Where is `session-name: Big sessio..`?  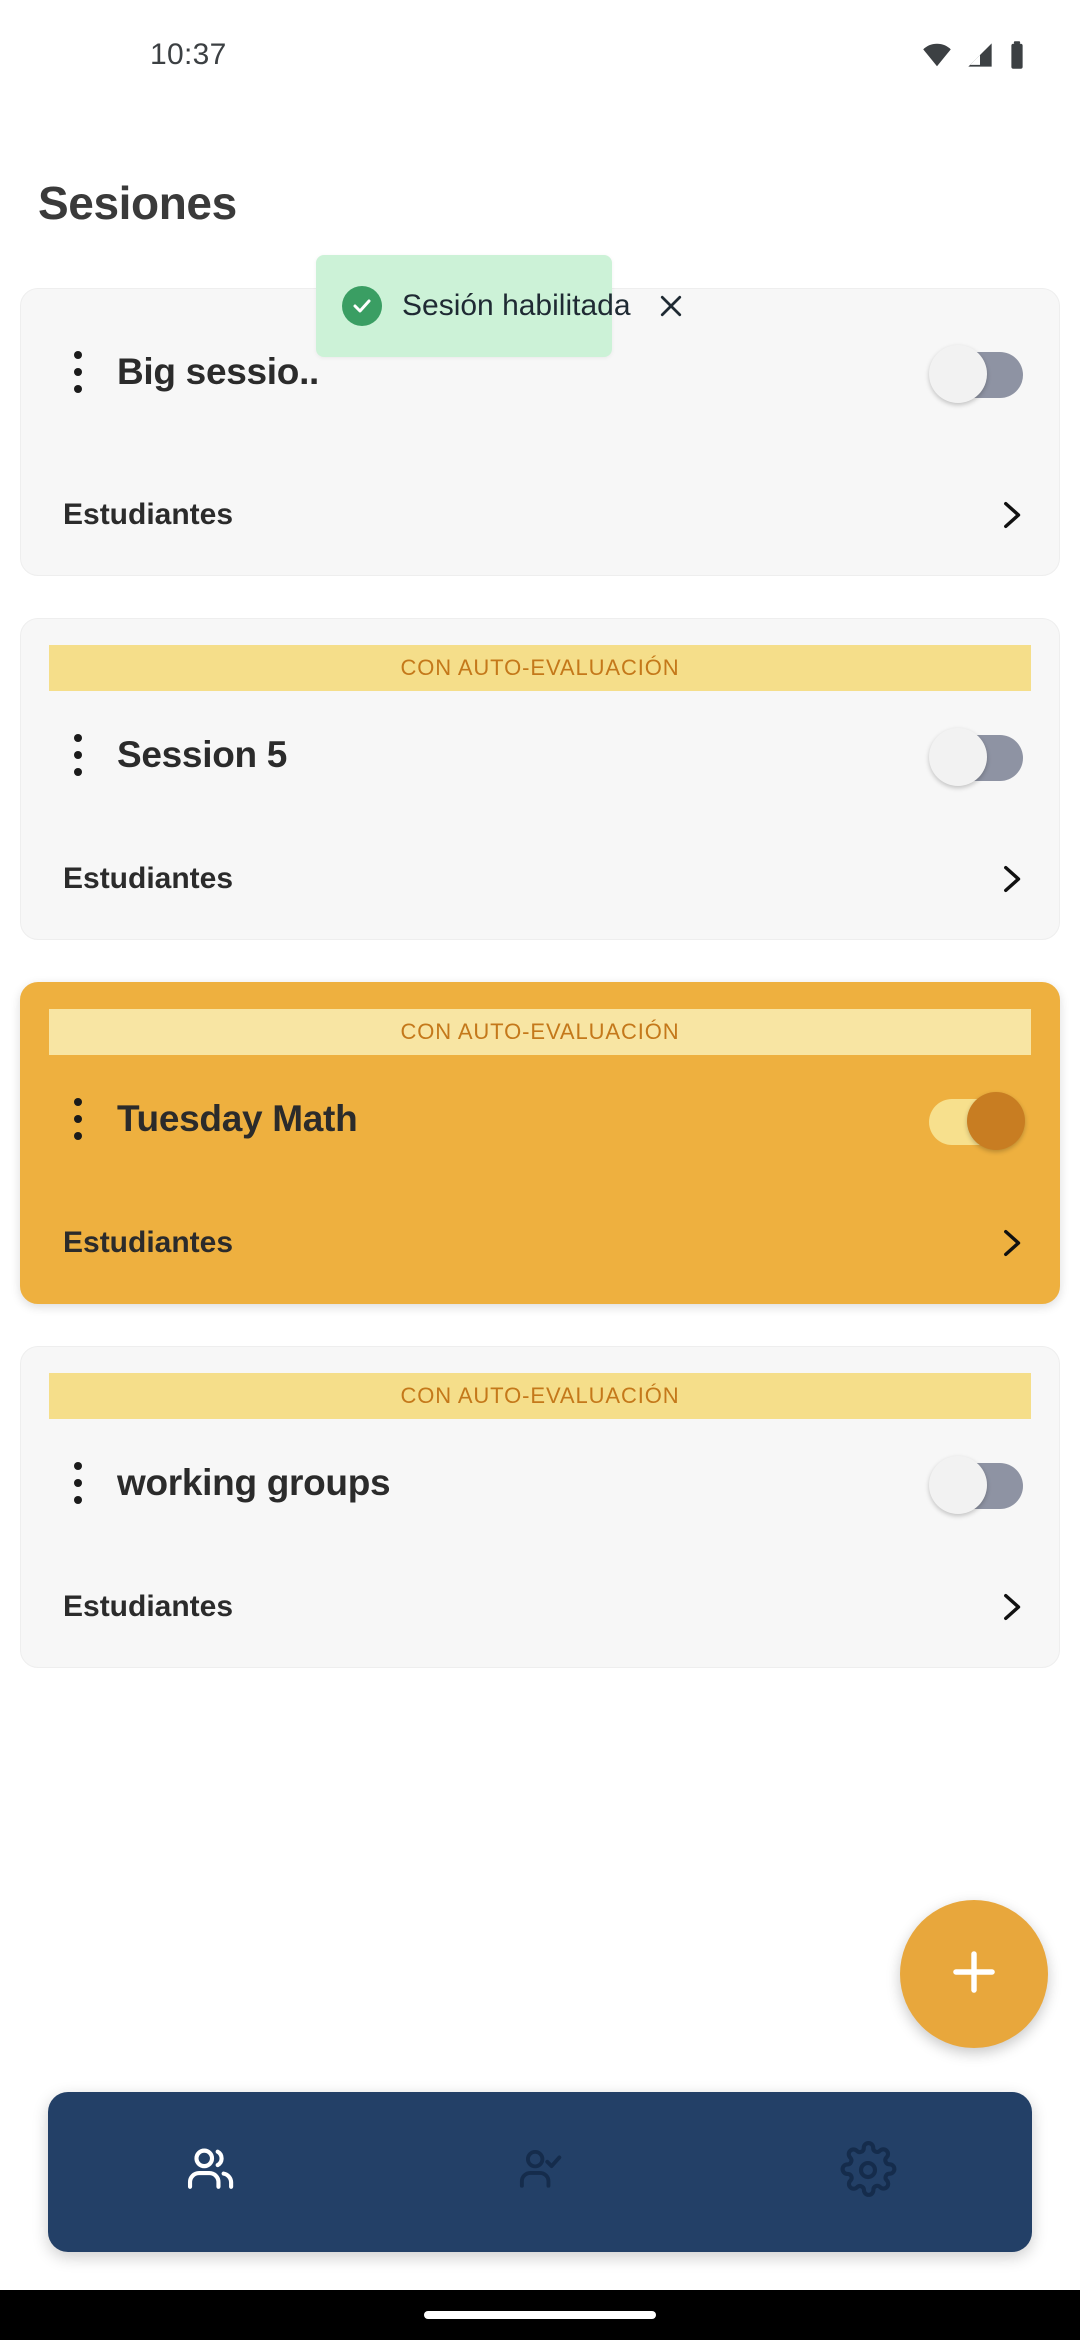 session-name: Big sessio.. is located at coordinates (218, 371).